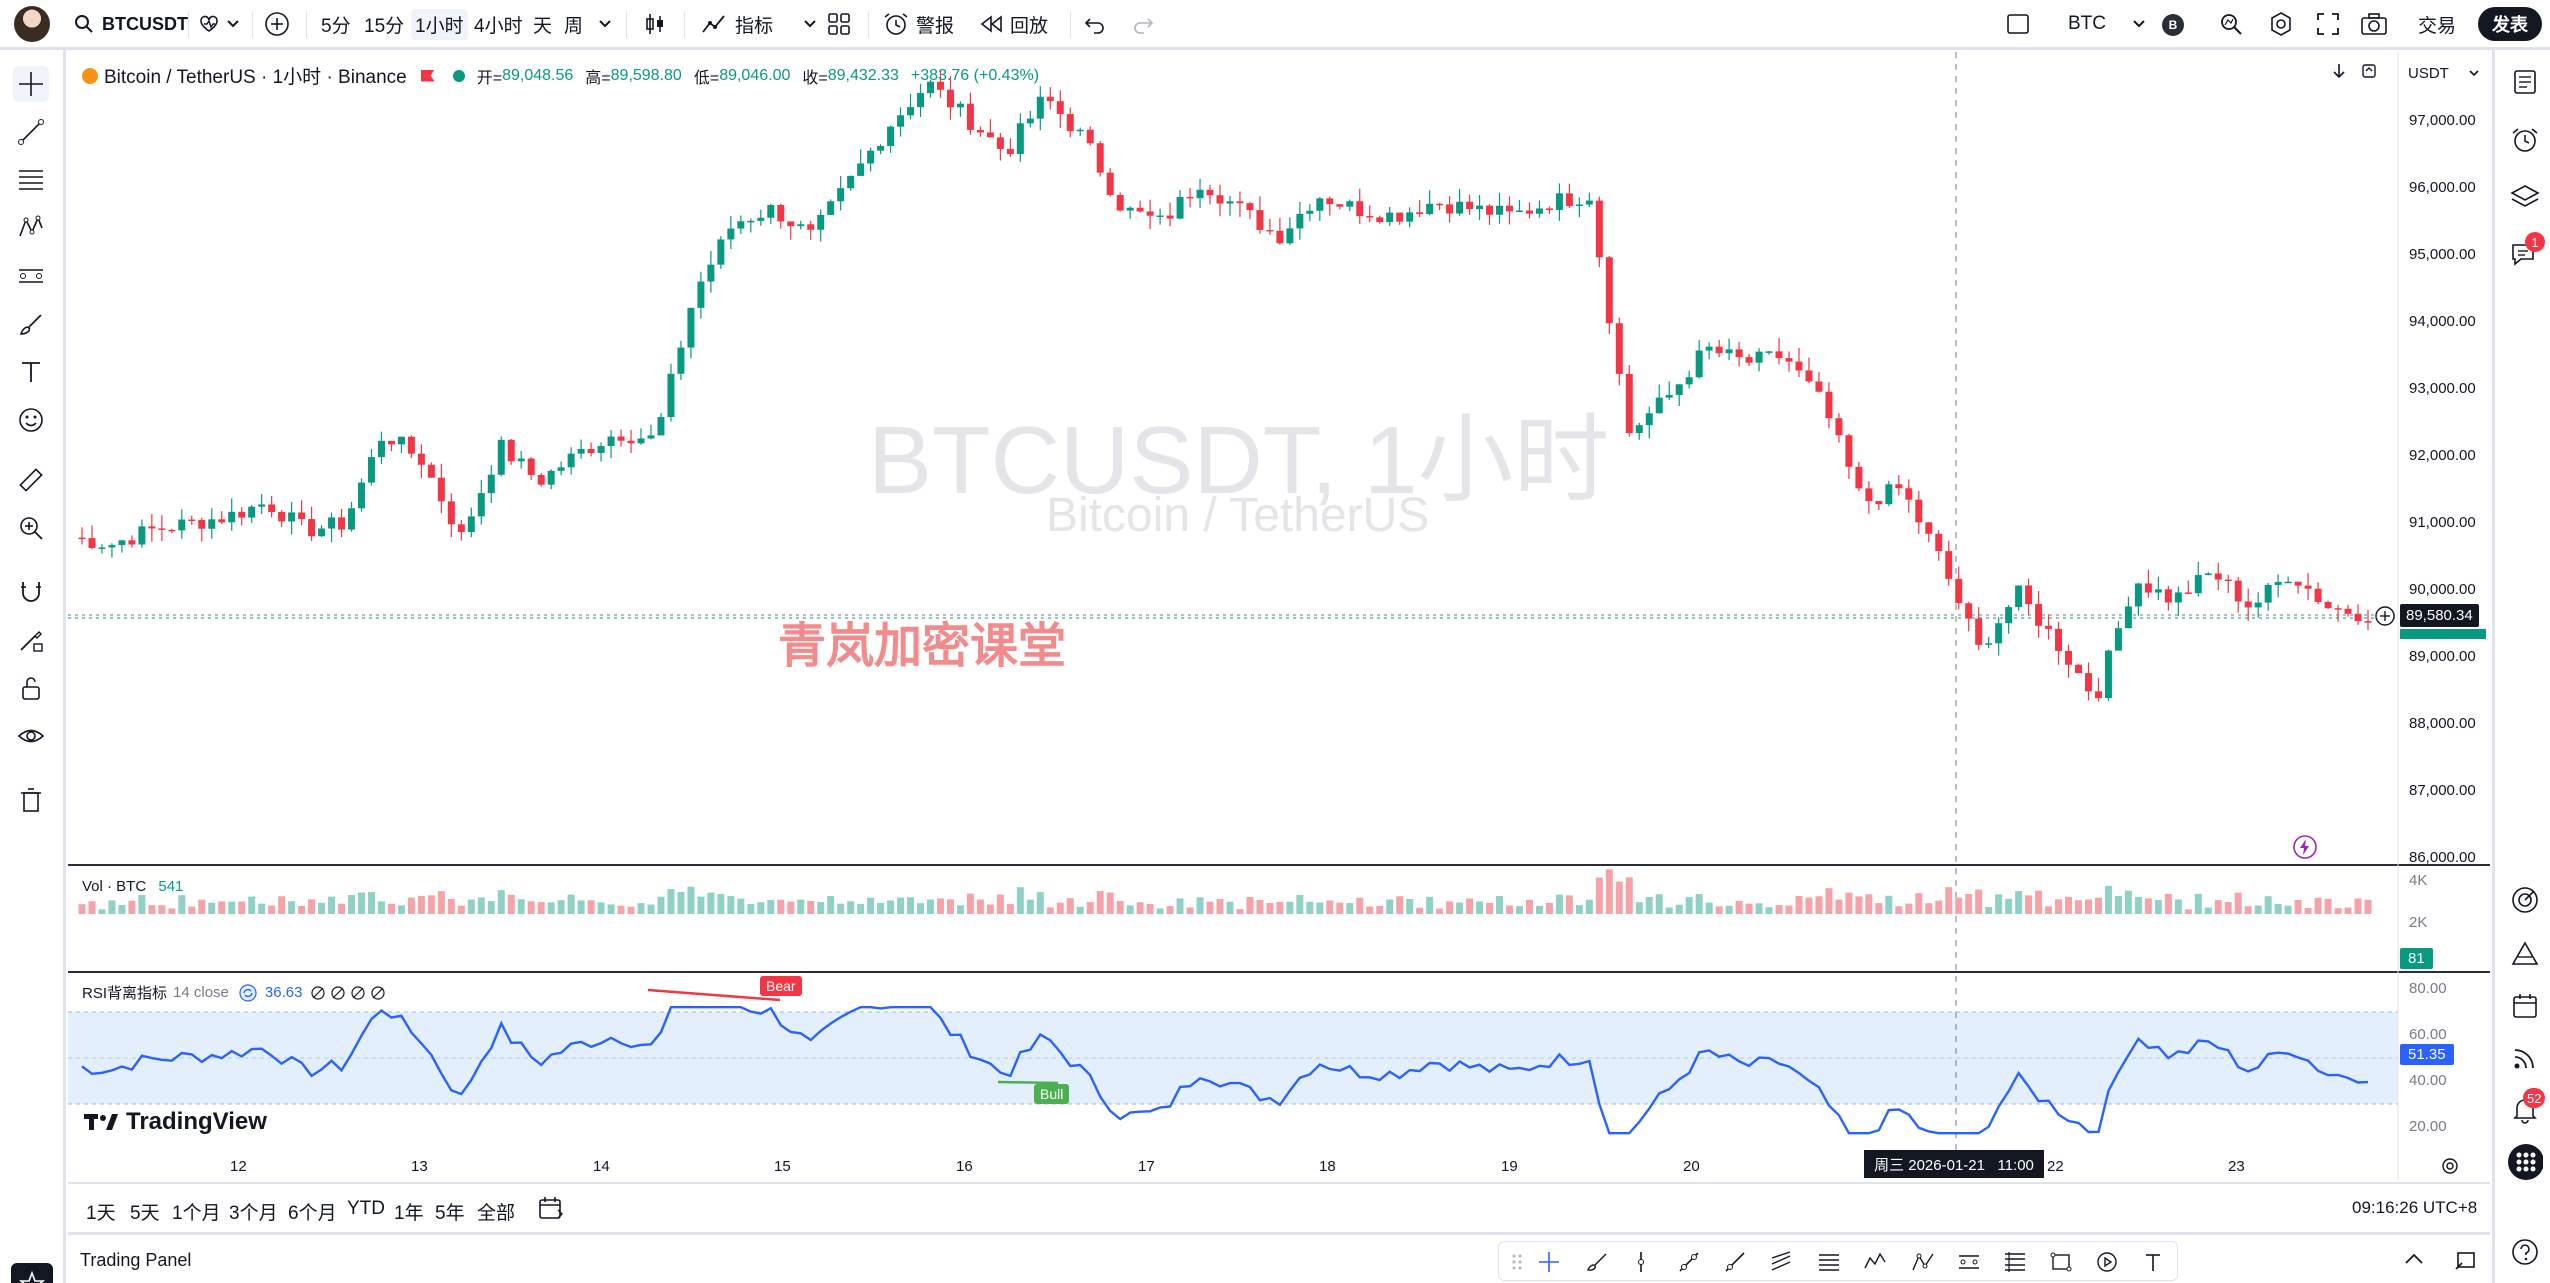  I want to click on object-tree-button, so click(2525, 196).